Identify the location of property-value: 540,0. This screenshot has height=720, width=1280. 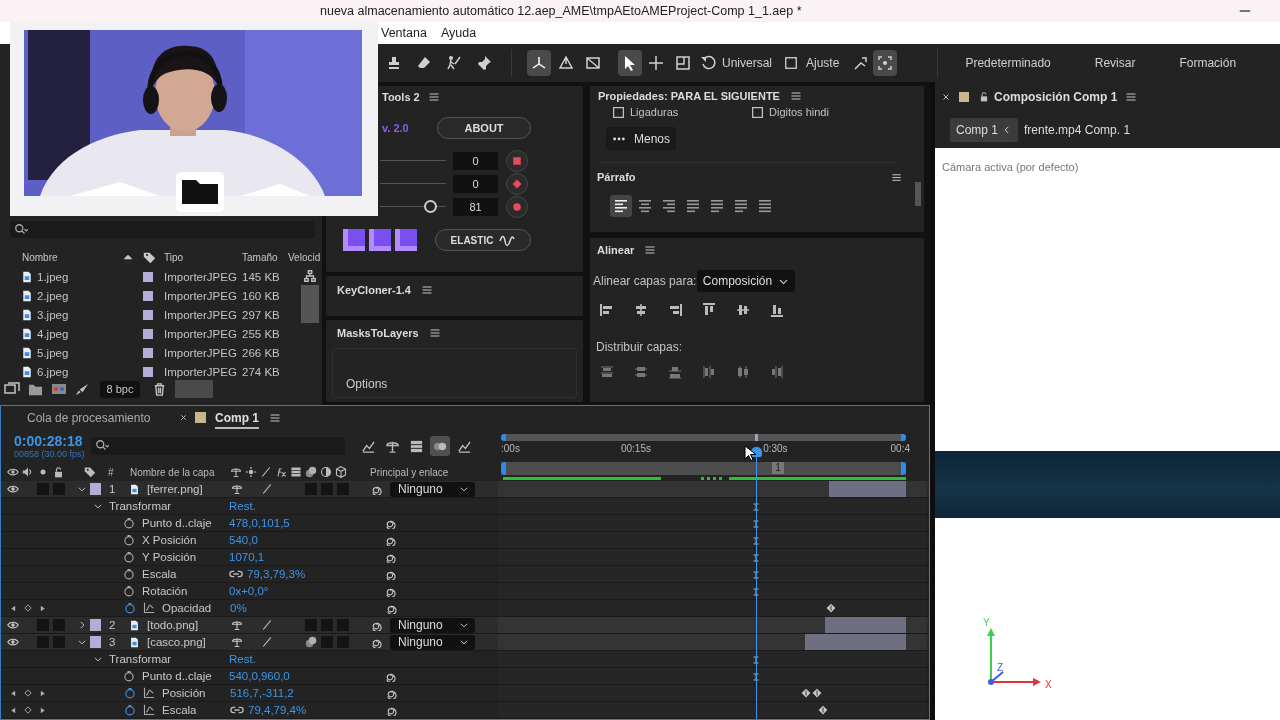
(243, 540).